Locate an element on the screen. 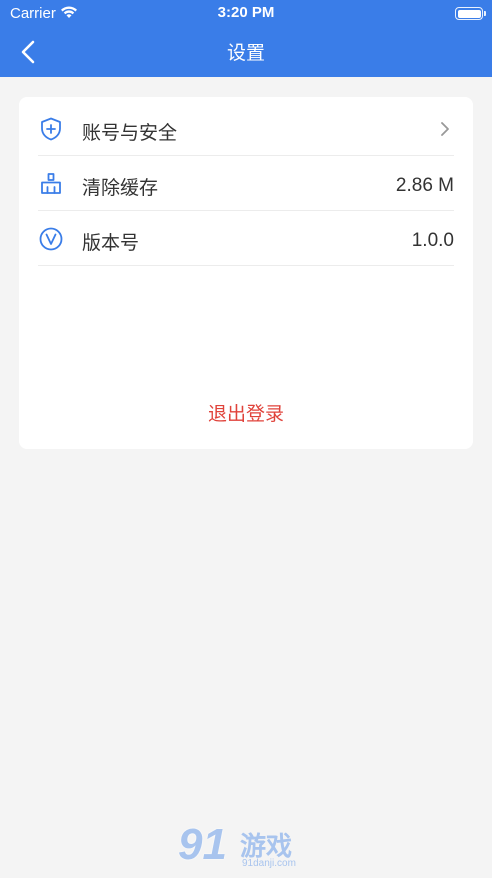  broom-icon is located at coordinates (51, 183).